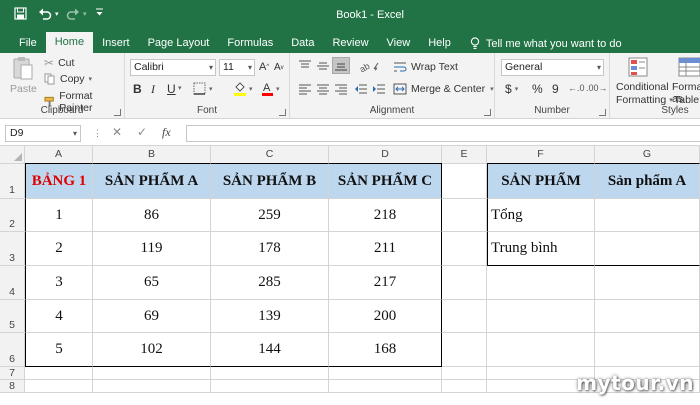  I want to click on cell-e6, so click(464, 350).